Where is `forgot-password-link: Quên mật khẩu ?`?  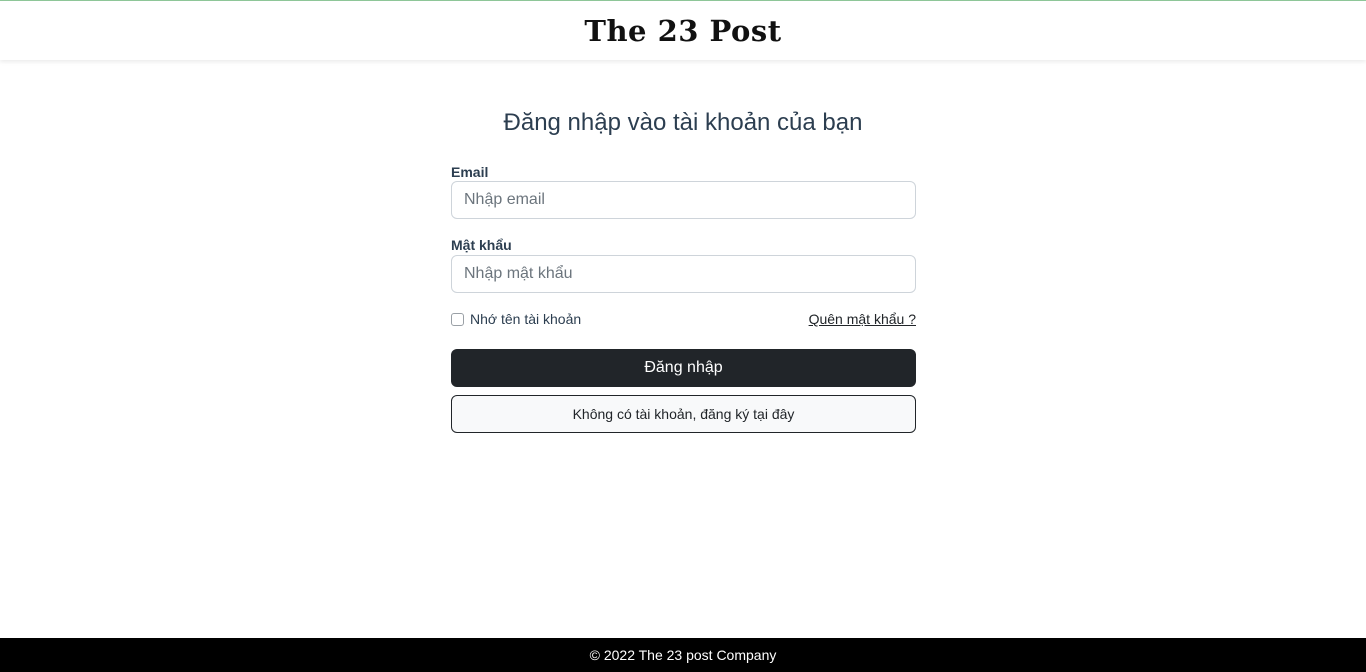 forgot-password-link: Quên mật khẩu ? is located at coordinates (862, 319).